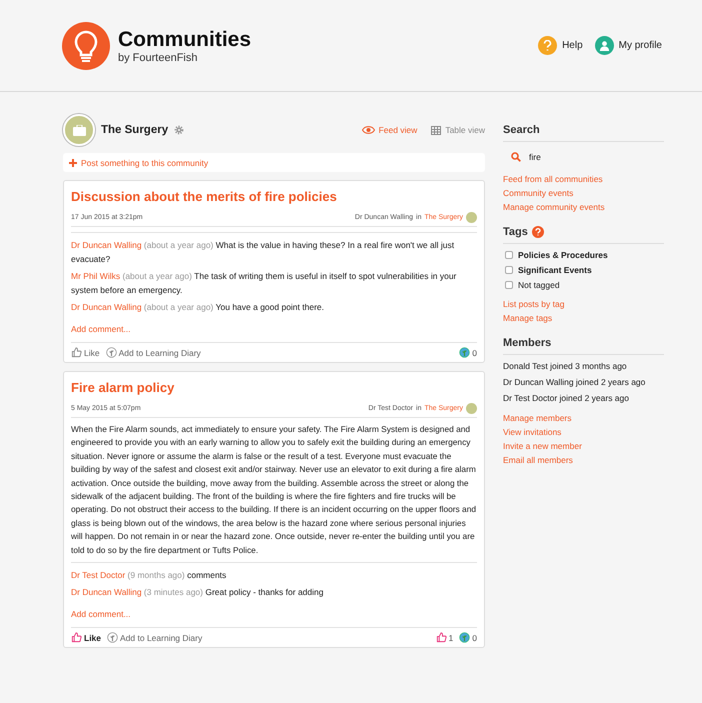 The height and width of the screenshot is (703, 702). I want to click on eye-icon, so click(368, 130).